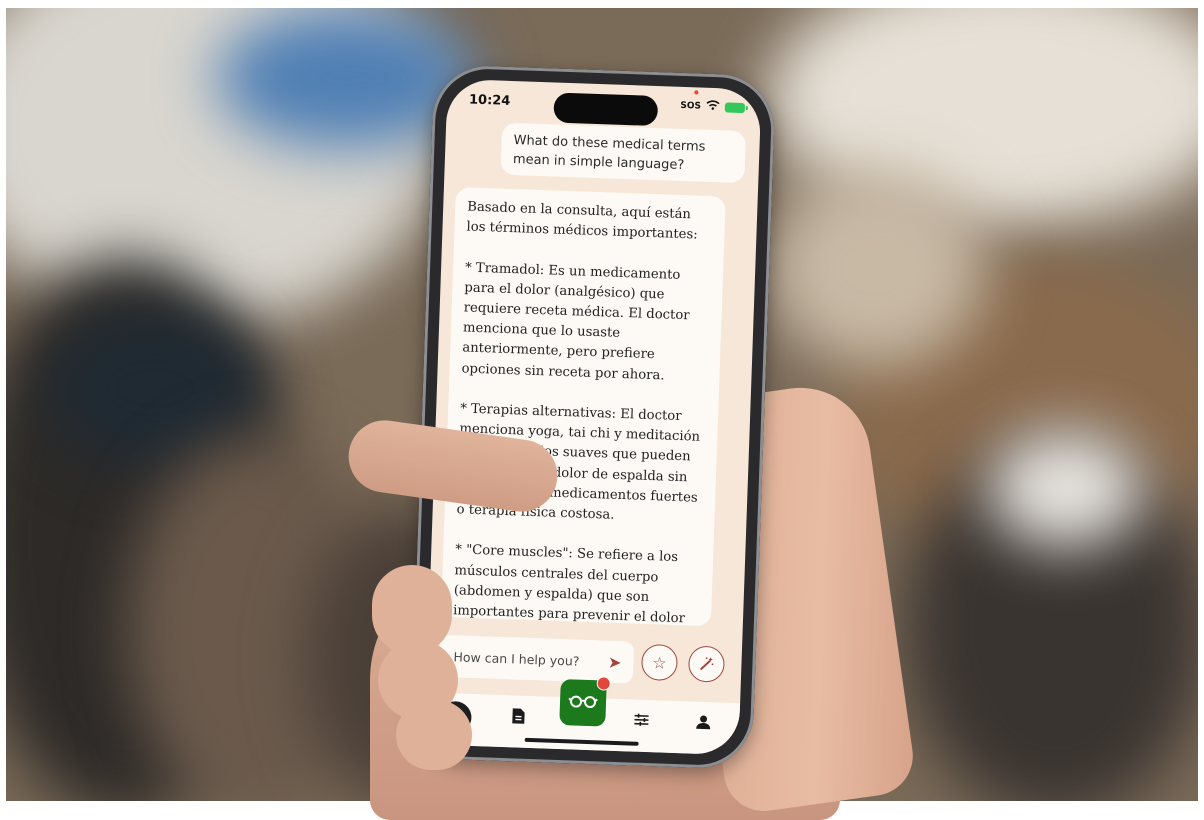 This screenshot has width=1204, height=820. I want to click on message-input, so click(523, 659).